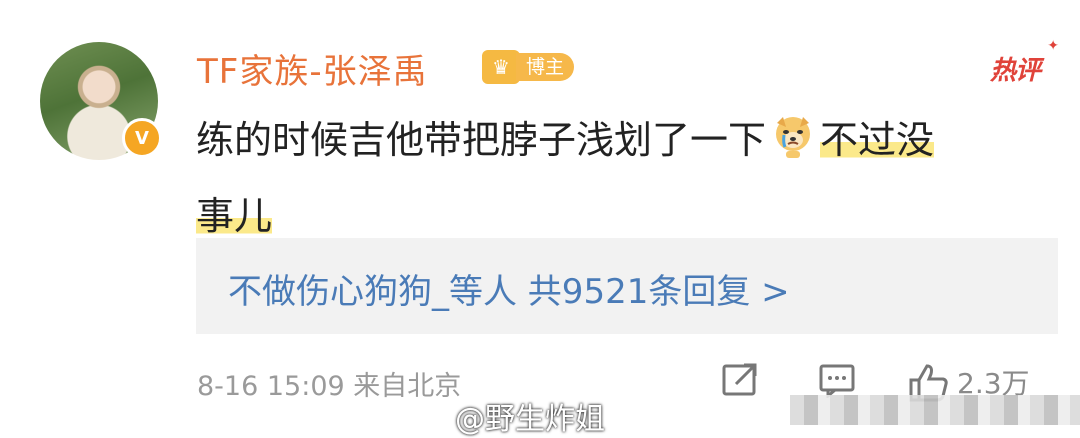 The height and width of the screenshot is (438, 1080). I want to click on replies-link: 不做伤心狗狗_等人 共9521条回复 >, so click(509, 288).